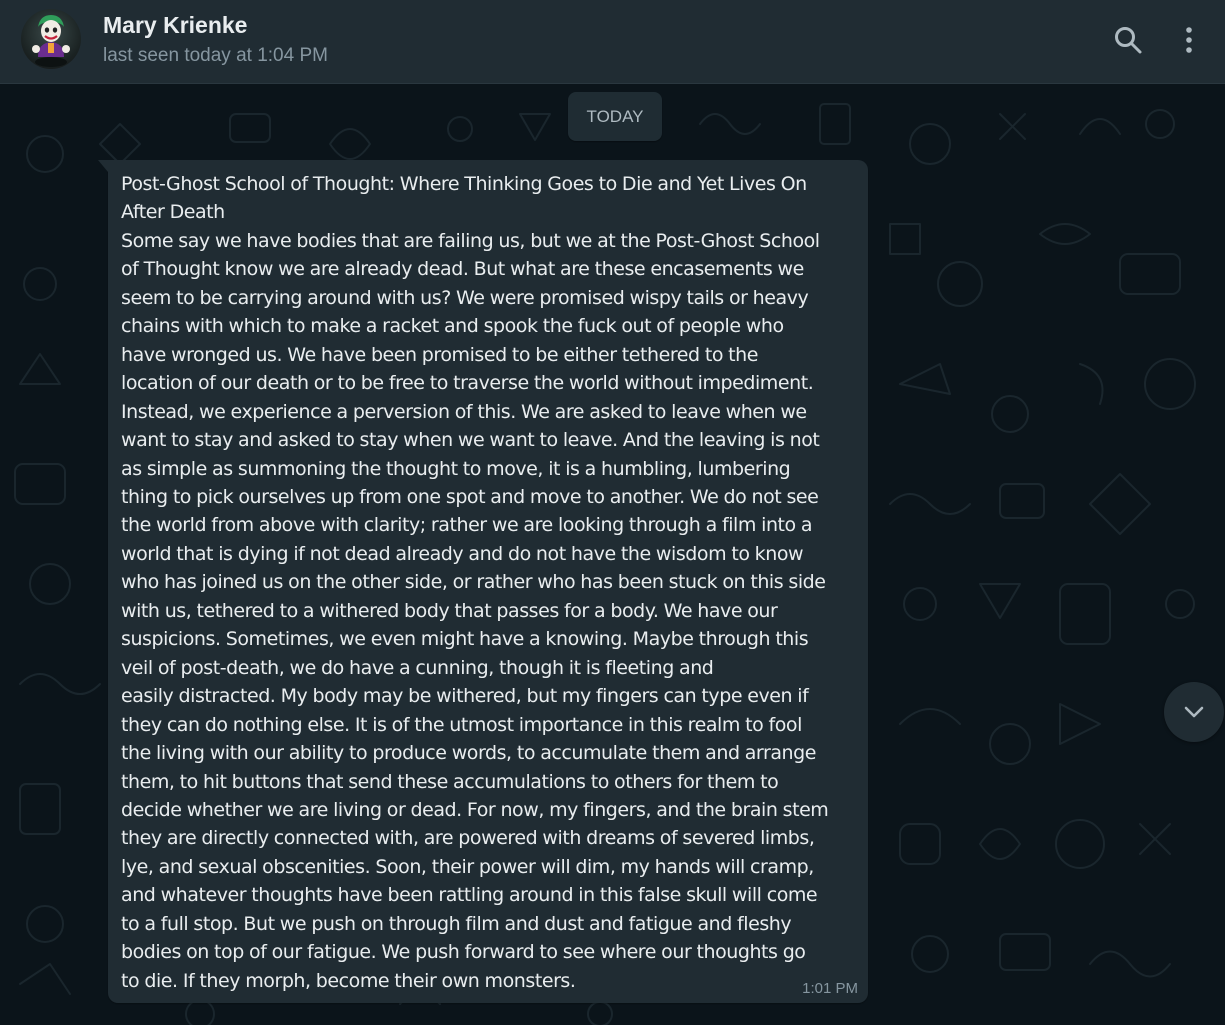  Describe the element at coordinates (612, 42) in the screenshot. I see `chat-header: Mary Krienke last seen today at 1:04 PM` at that location.